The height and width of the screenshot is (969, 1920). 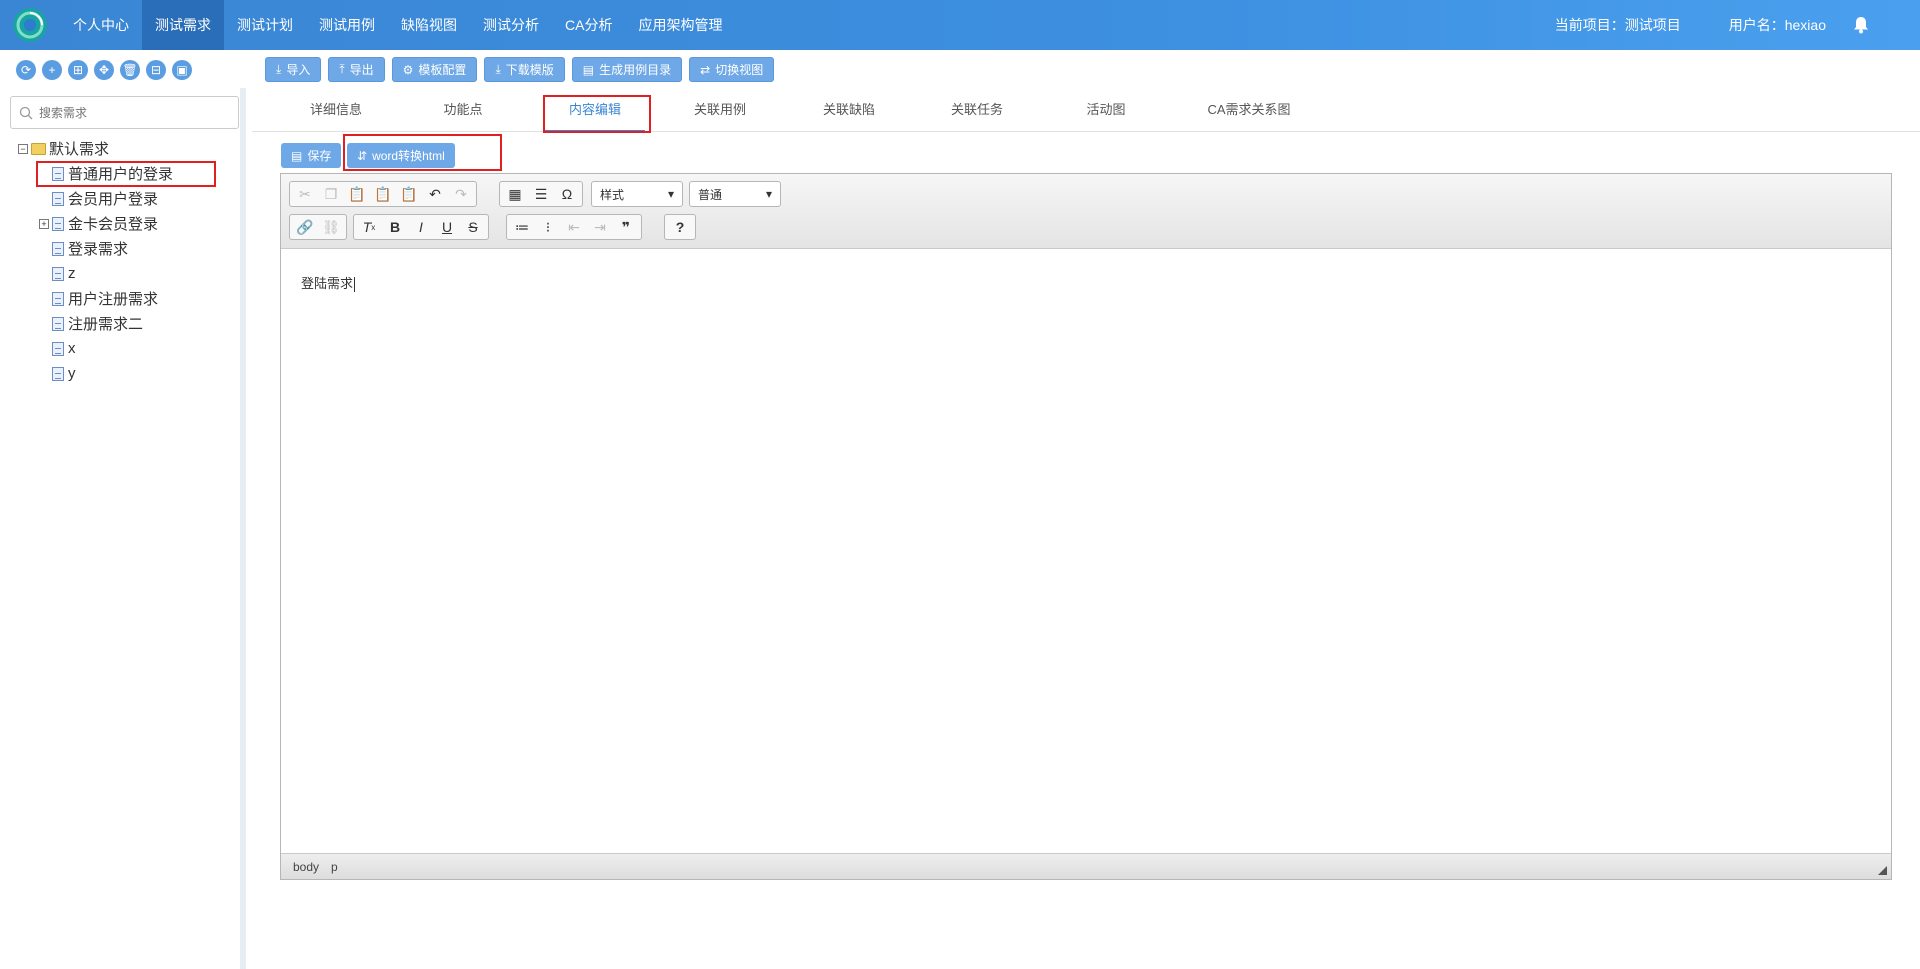 What do you see at coordinates (637, 194) in the screenshot?
I see `style-select: 样式 ▾` at bounding box center [637, 194].